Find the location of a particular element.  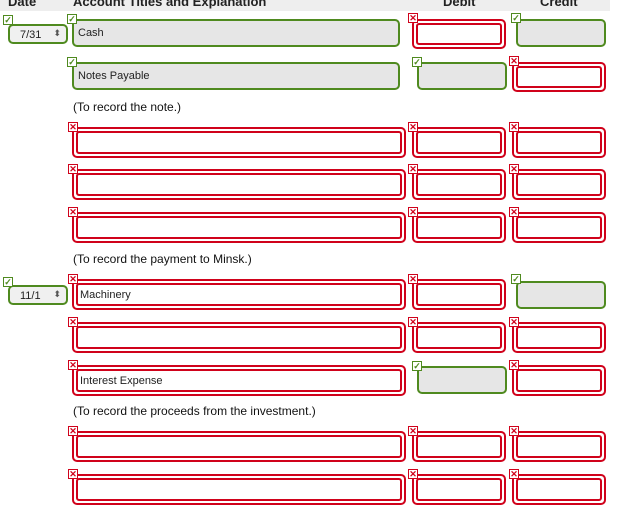

account-value: Cash is located at coordinates (91, 33).